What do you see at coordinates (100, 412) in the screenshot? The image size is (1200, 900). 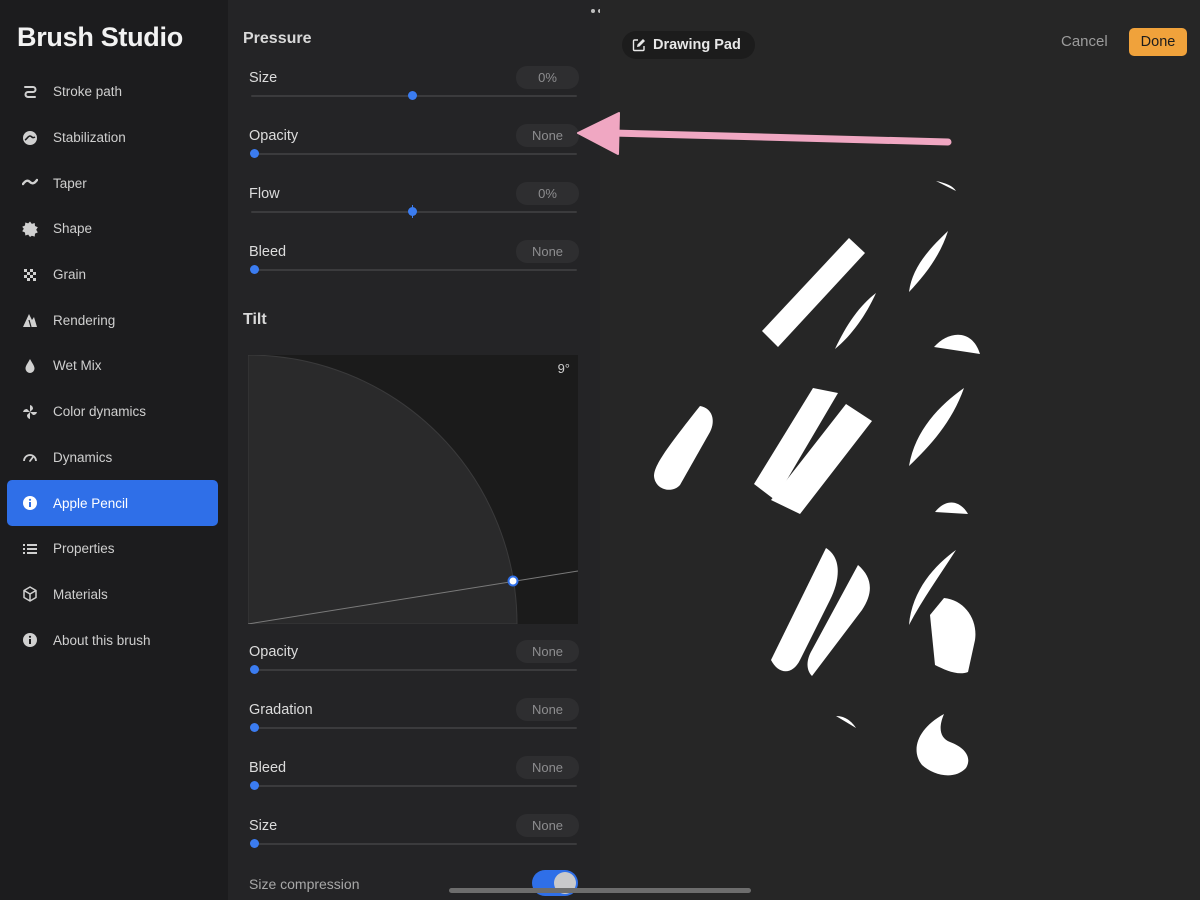 I see `sidebar-item-label: Color dynamics` at bounding box center [100, 412].